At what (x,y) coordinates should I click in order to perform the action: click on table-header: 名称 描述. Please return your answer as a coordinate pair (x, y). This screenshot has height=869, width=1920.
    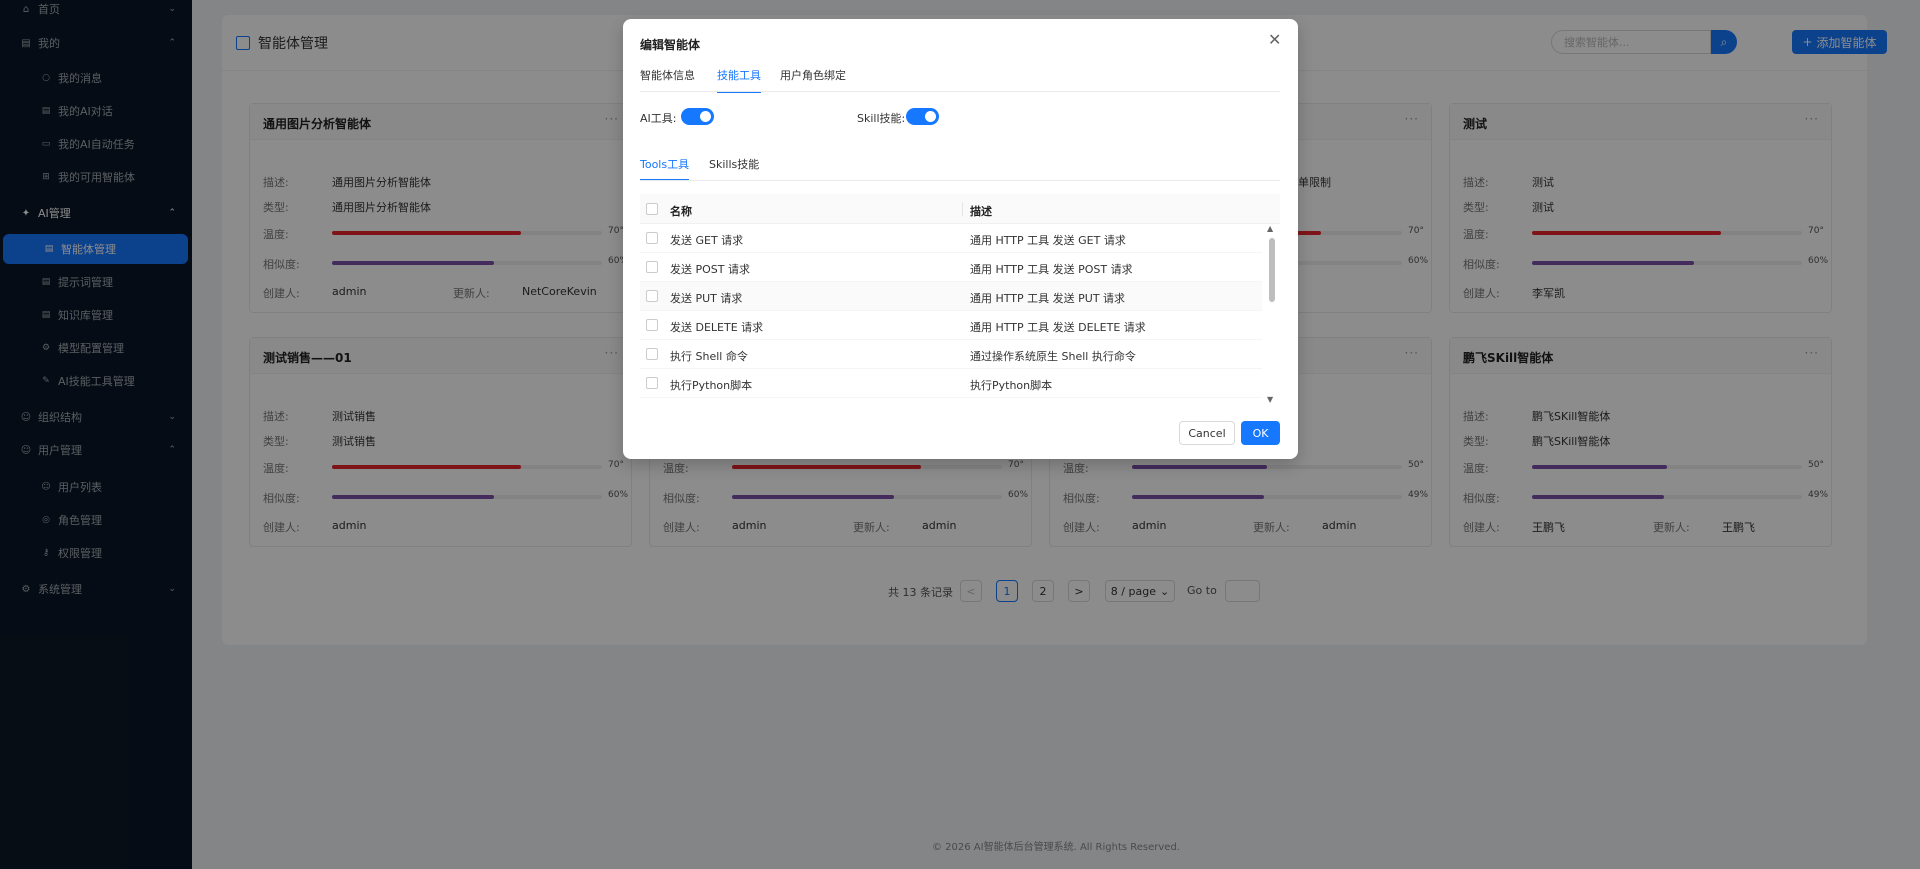
    Looking at the image, I should click on (960, 209).